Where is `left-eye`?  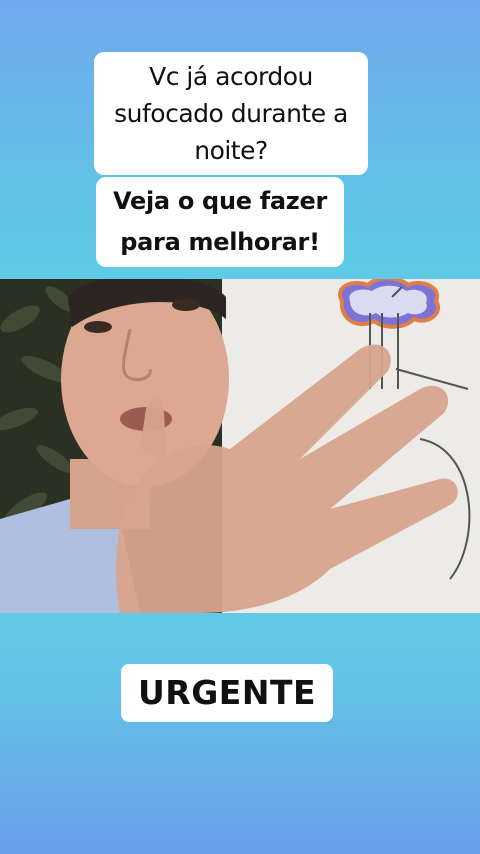
left-eye is located at coordinates (98, 327).